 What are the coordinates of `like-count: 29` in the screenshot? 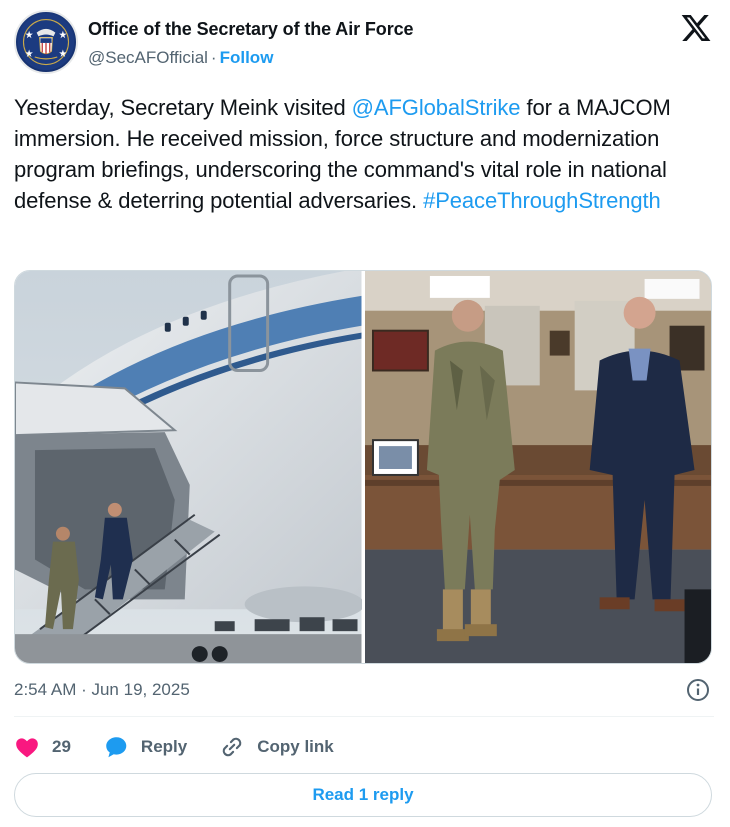 It's located at (61, 746).